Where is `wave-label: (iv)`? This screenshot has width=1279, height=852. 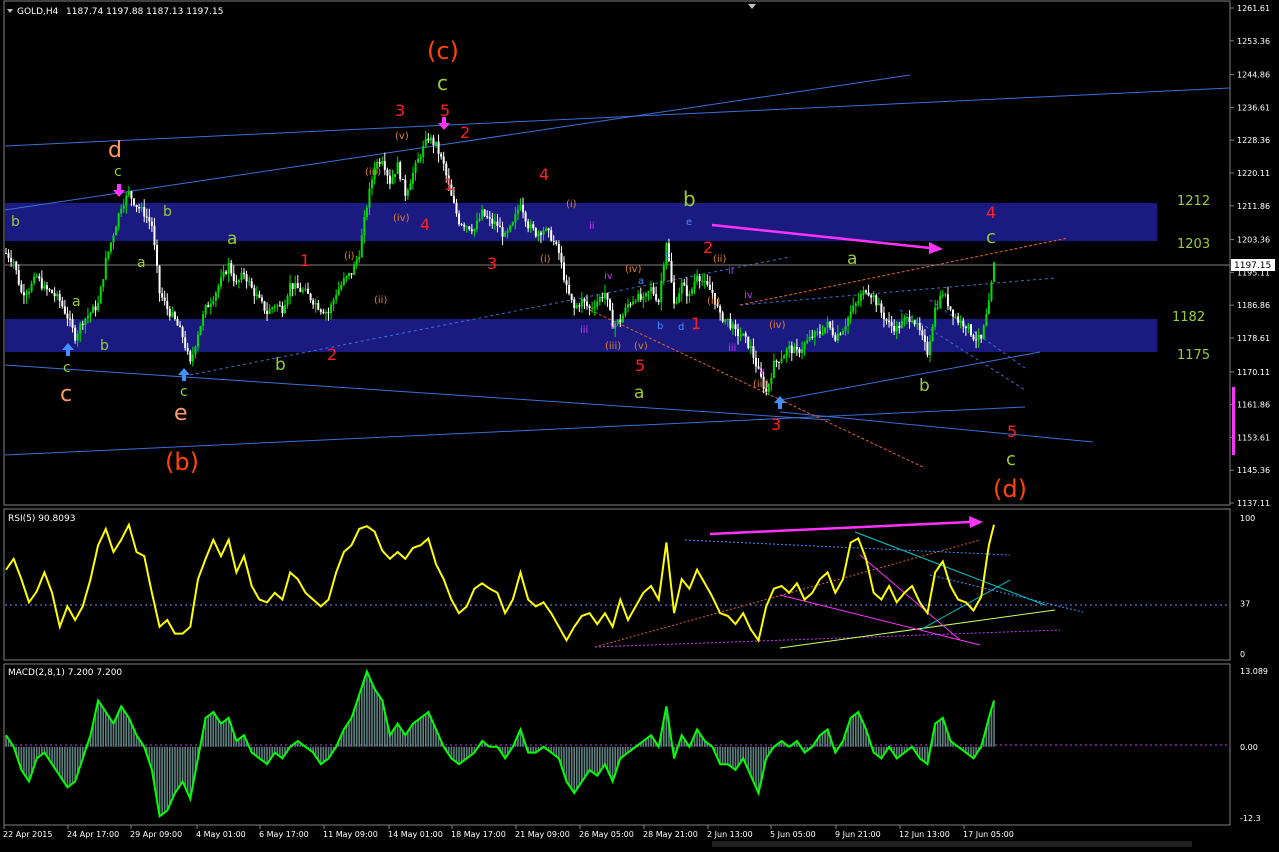 wave-label: (iv) is located at coordinates (777, 325).